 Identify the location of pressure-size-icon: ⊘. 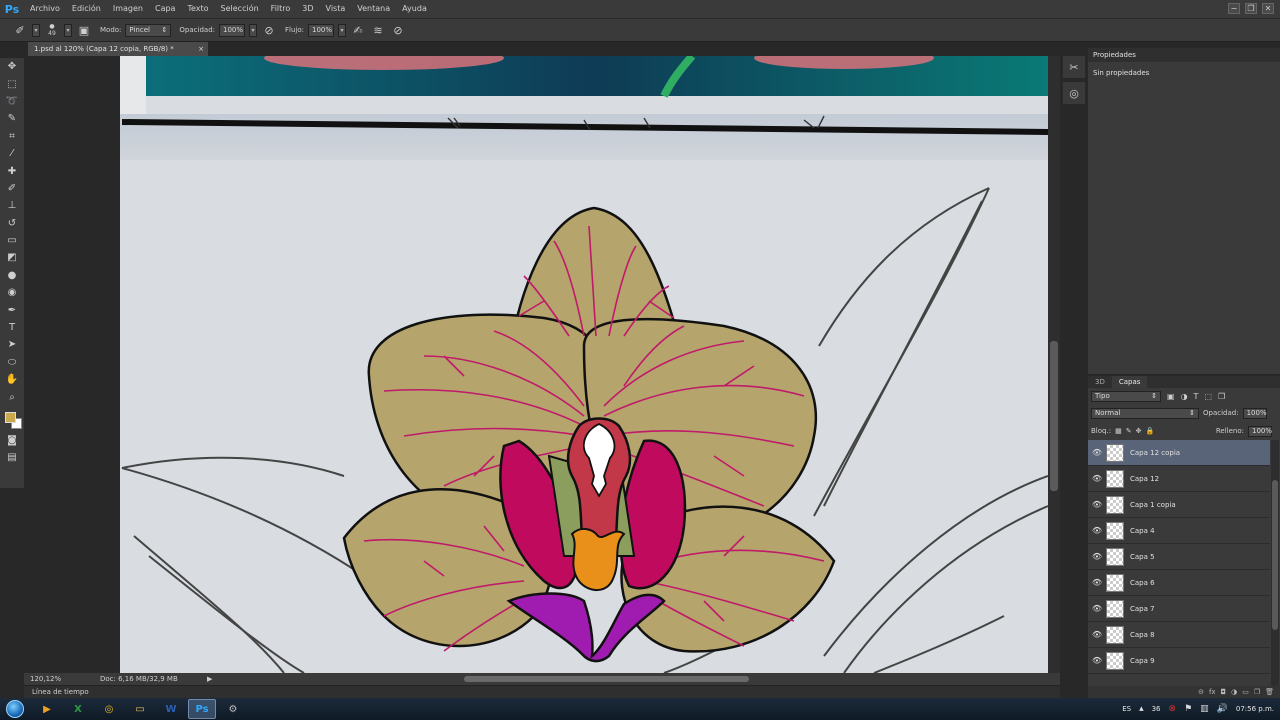
(398, 30).